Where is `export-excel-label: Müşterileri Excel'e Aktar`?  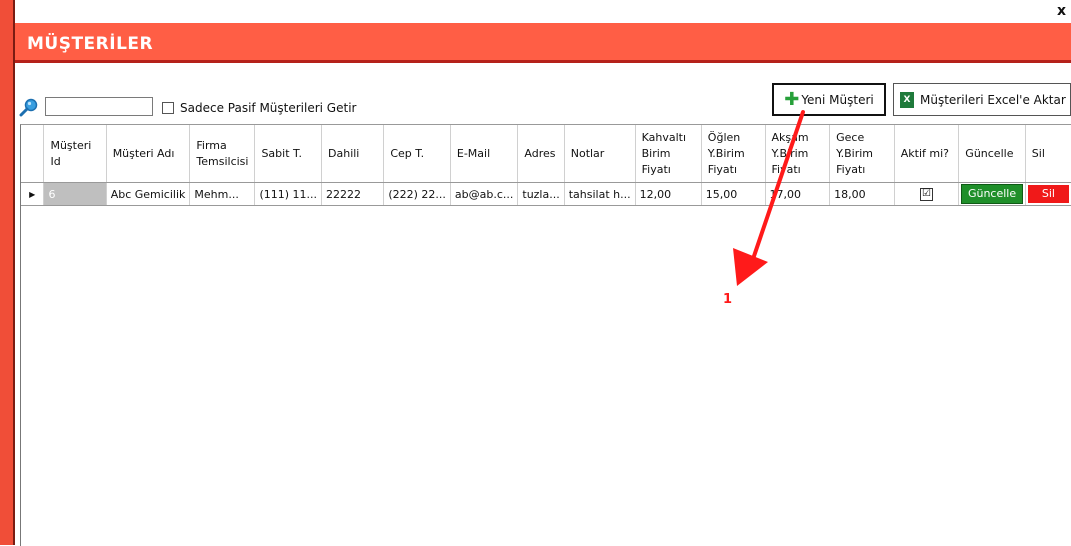 export-excel-label: Müşterileri Excel'e Aktar is located at coordinates (993, 99).